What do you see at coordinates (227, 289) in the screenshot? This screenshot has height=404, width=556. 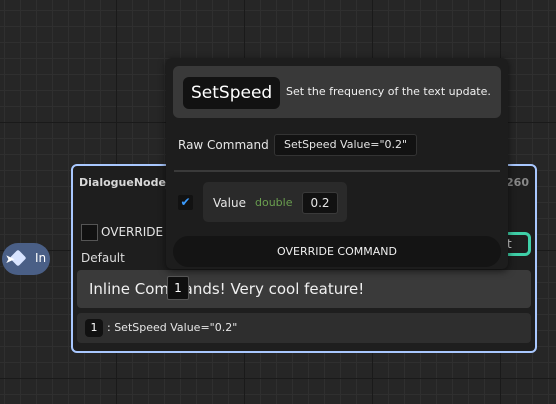 I see `inline-text: Inline Commands! Very cool feature!` at bounding box center [227, 289].